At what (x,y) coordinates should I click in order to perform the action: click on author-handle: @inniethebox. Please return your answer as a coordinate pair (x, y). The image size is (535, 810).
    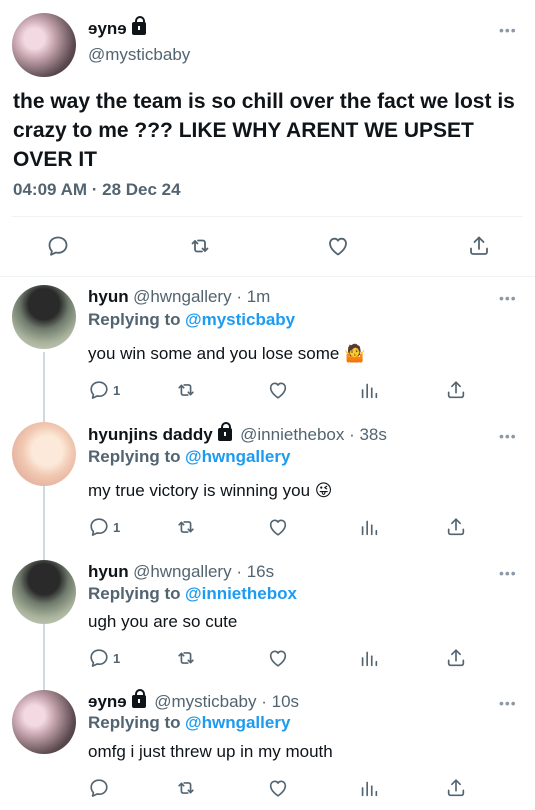
    Looking at the image, I should click on (292, 434).